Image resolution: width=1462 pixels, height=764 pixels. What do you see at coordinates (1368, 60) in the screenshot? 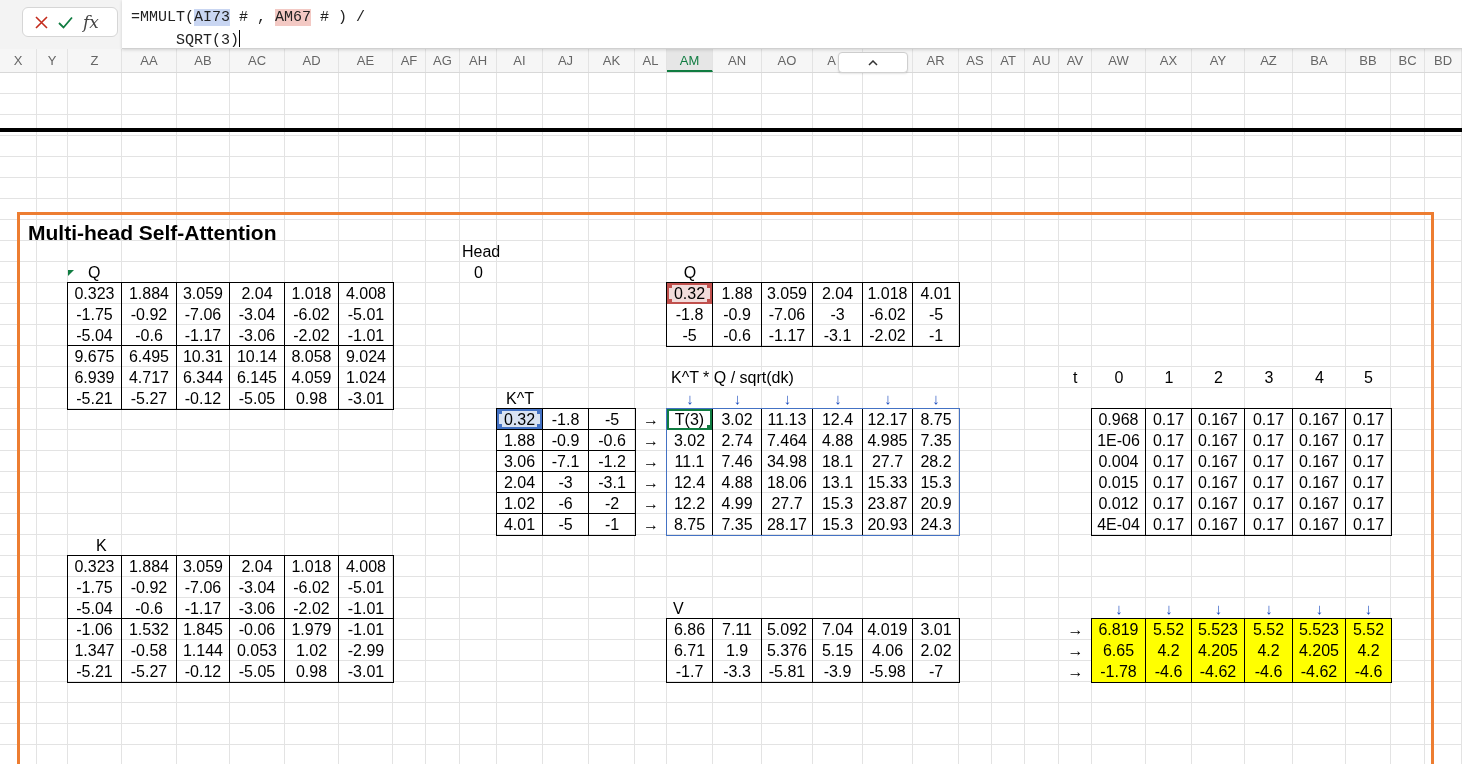
I see `column-header: BB` at bounding box center [1368, 60].